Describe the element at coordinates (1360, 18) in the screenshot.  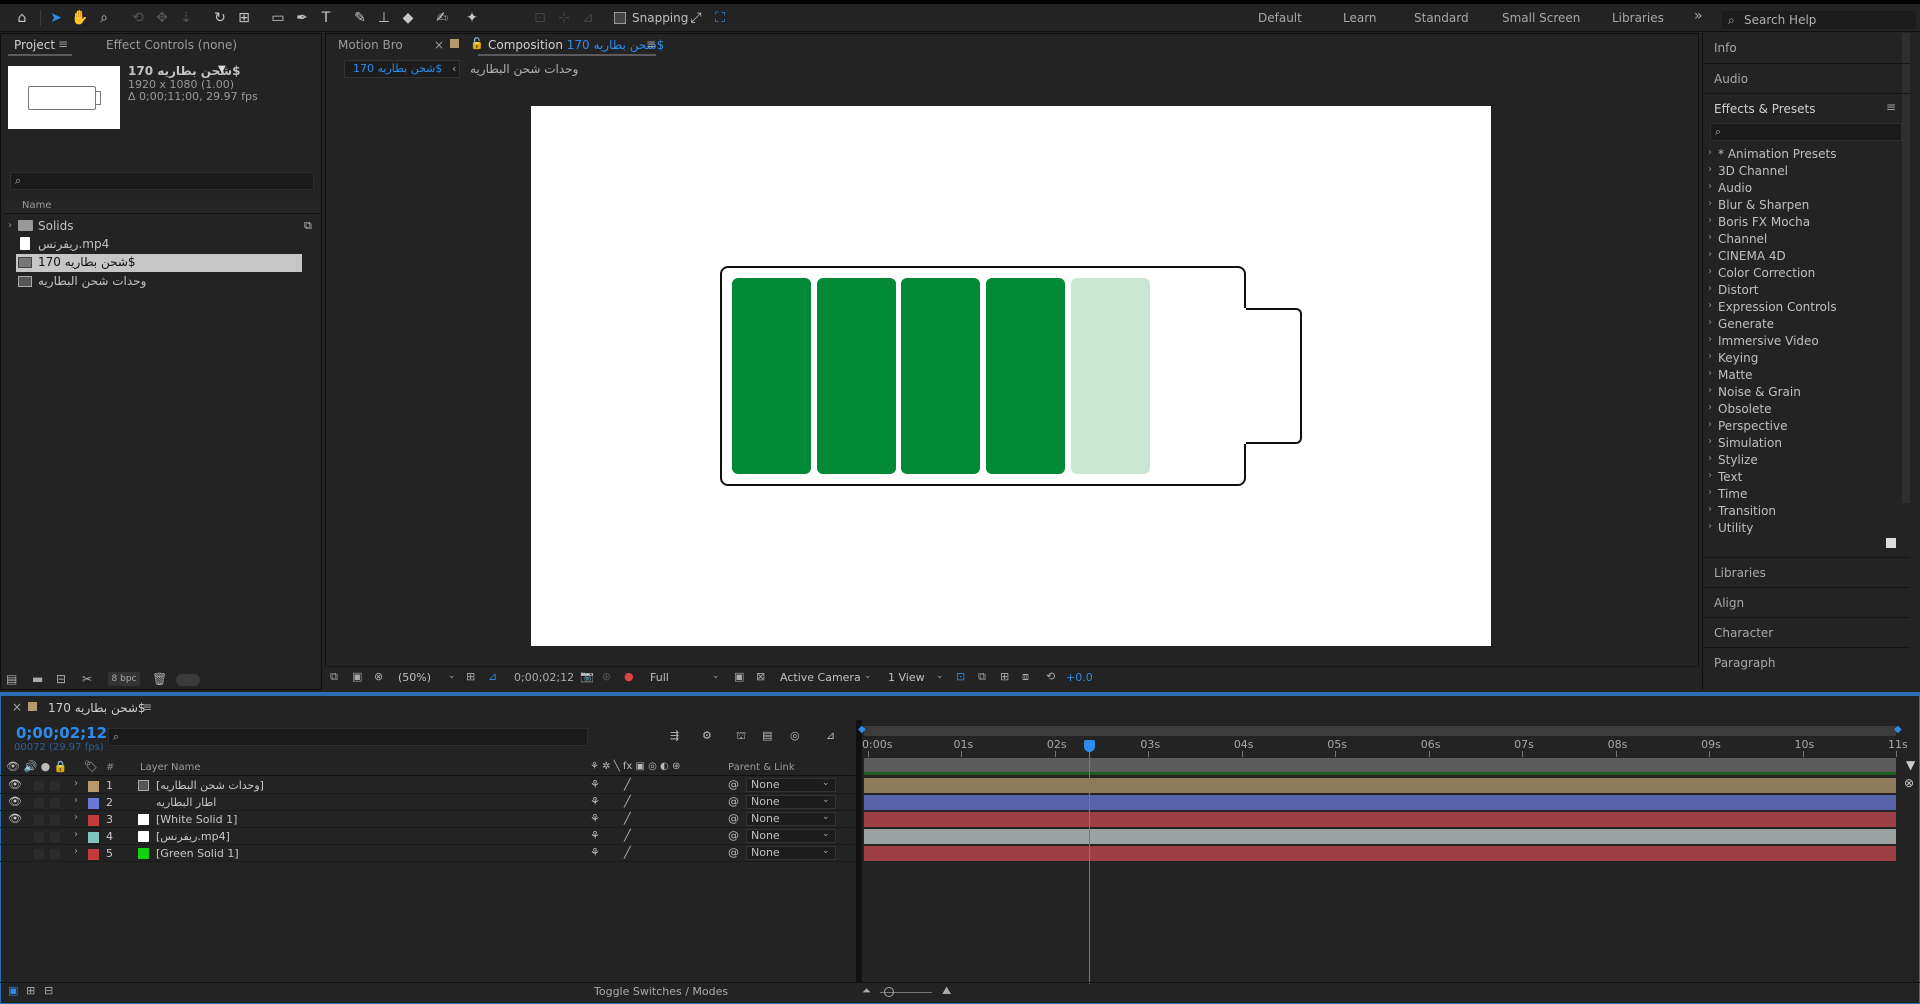
I see `workspace-learn: Learn` at that location.